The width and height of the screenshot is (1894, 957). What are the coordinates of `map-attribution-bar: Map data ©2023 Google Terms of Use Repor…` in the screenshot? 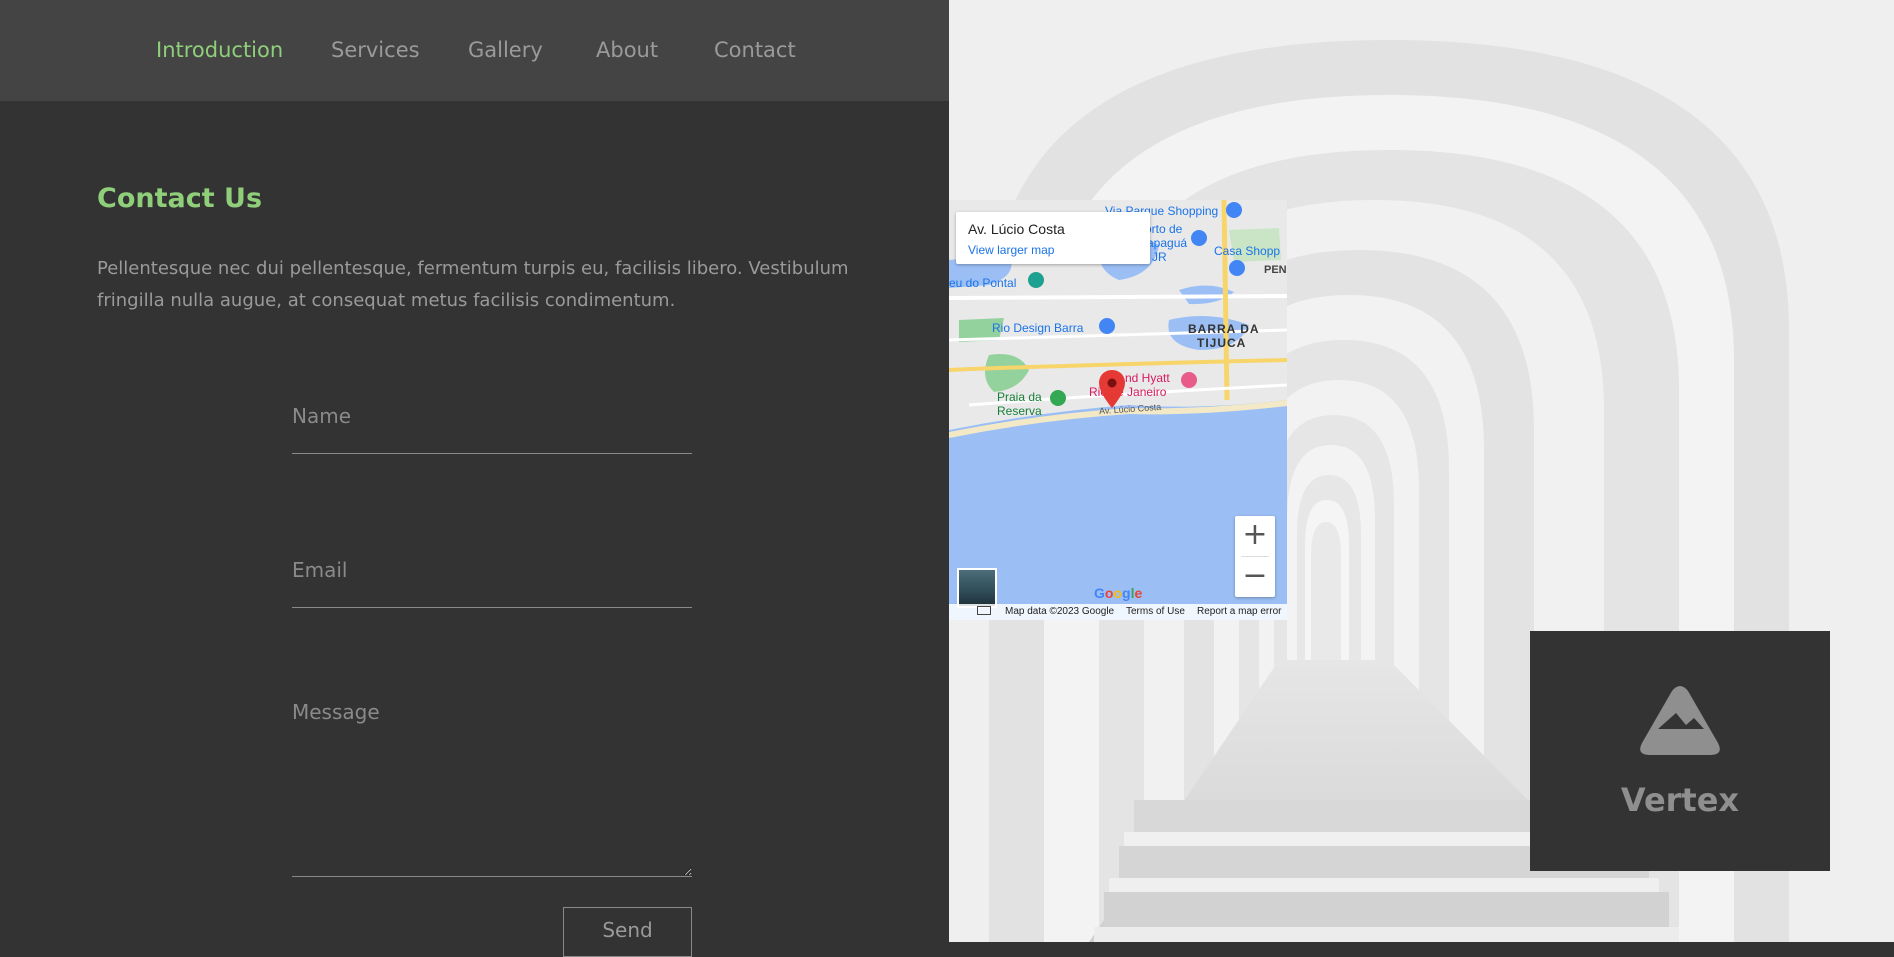 It's located at (1118, 612).